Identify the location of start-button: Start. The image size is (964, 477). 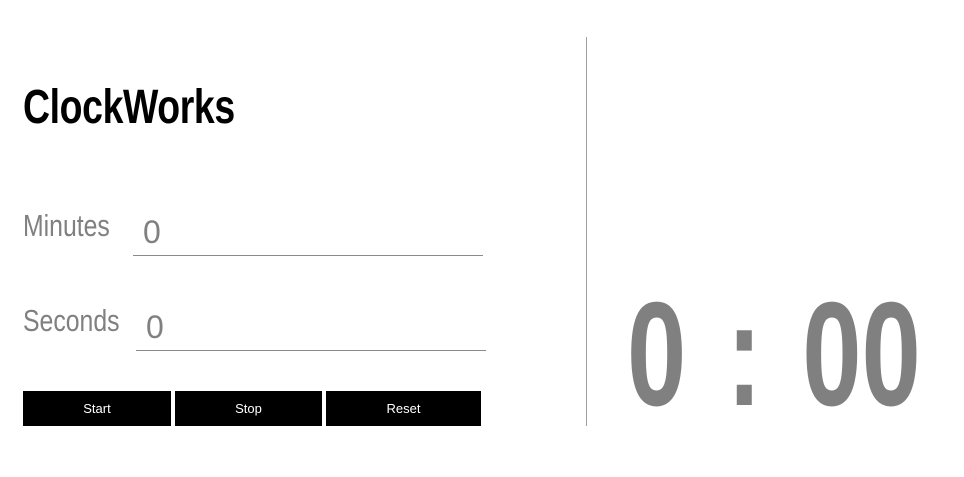
(97, 408).